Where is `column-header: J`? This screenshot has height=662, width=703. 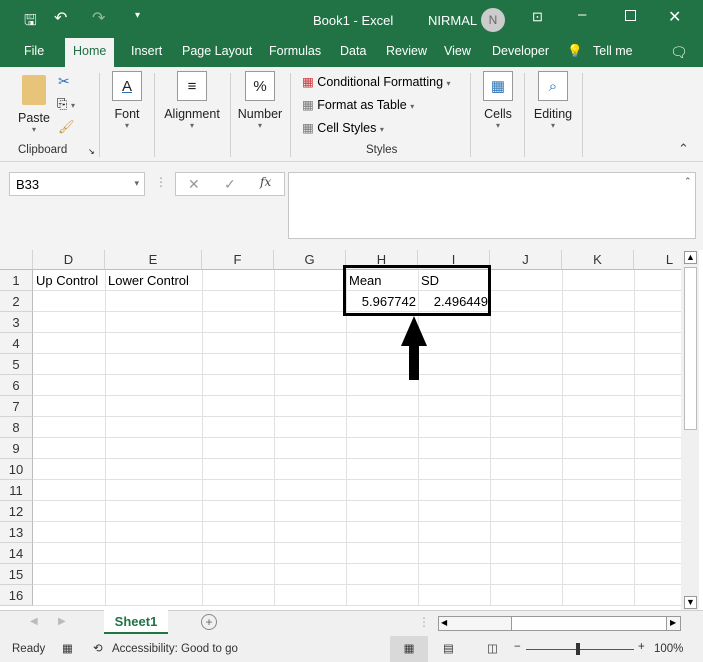
column-header: J is located at coordinates (526, 260).